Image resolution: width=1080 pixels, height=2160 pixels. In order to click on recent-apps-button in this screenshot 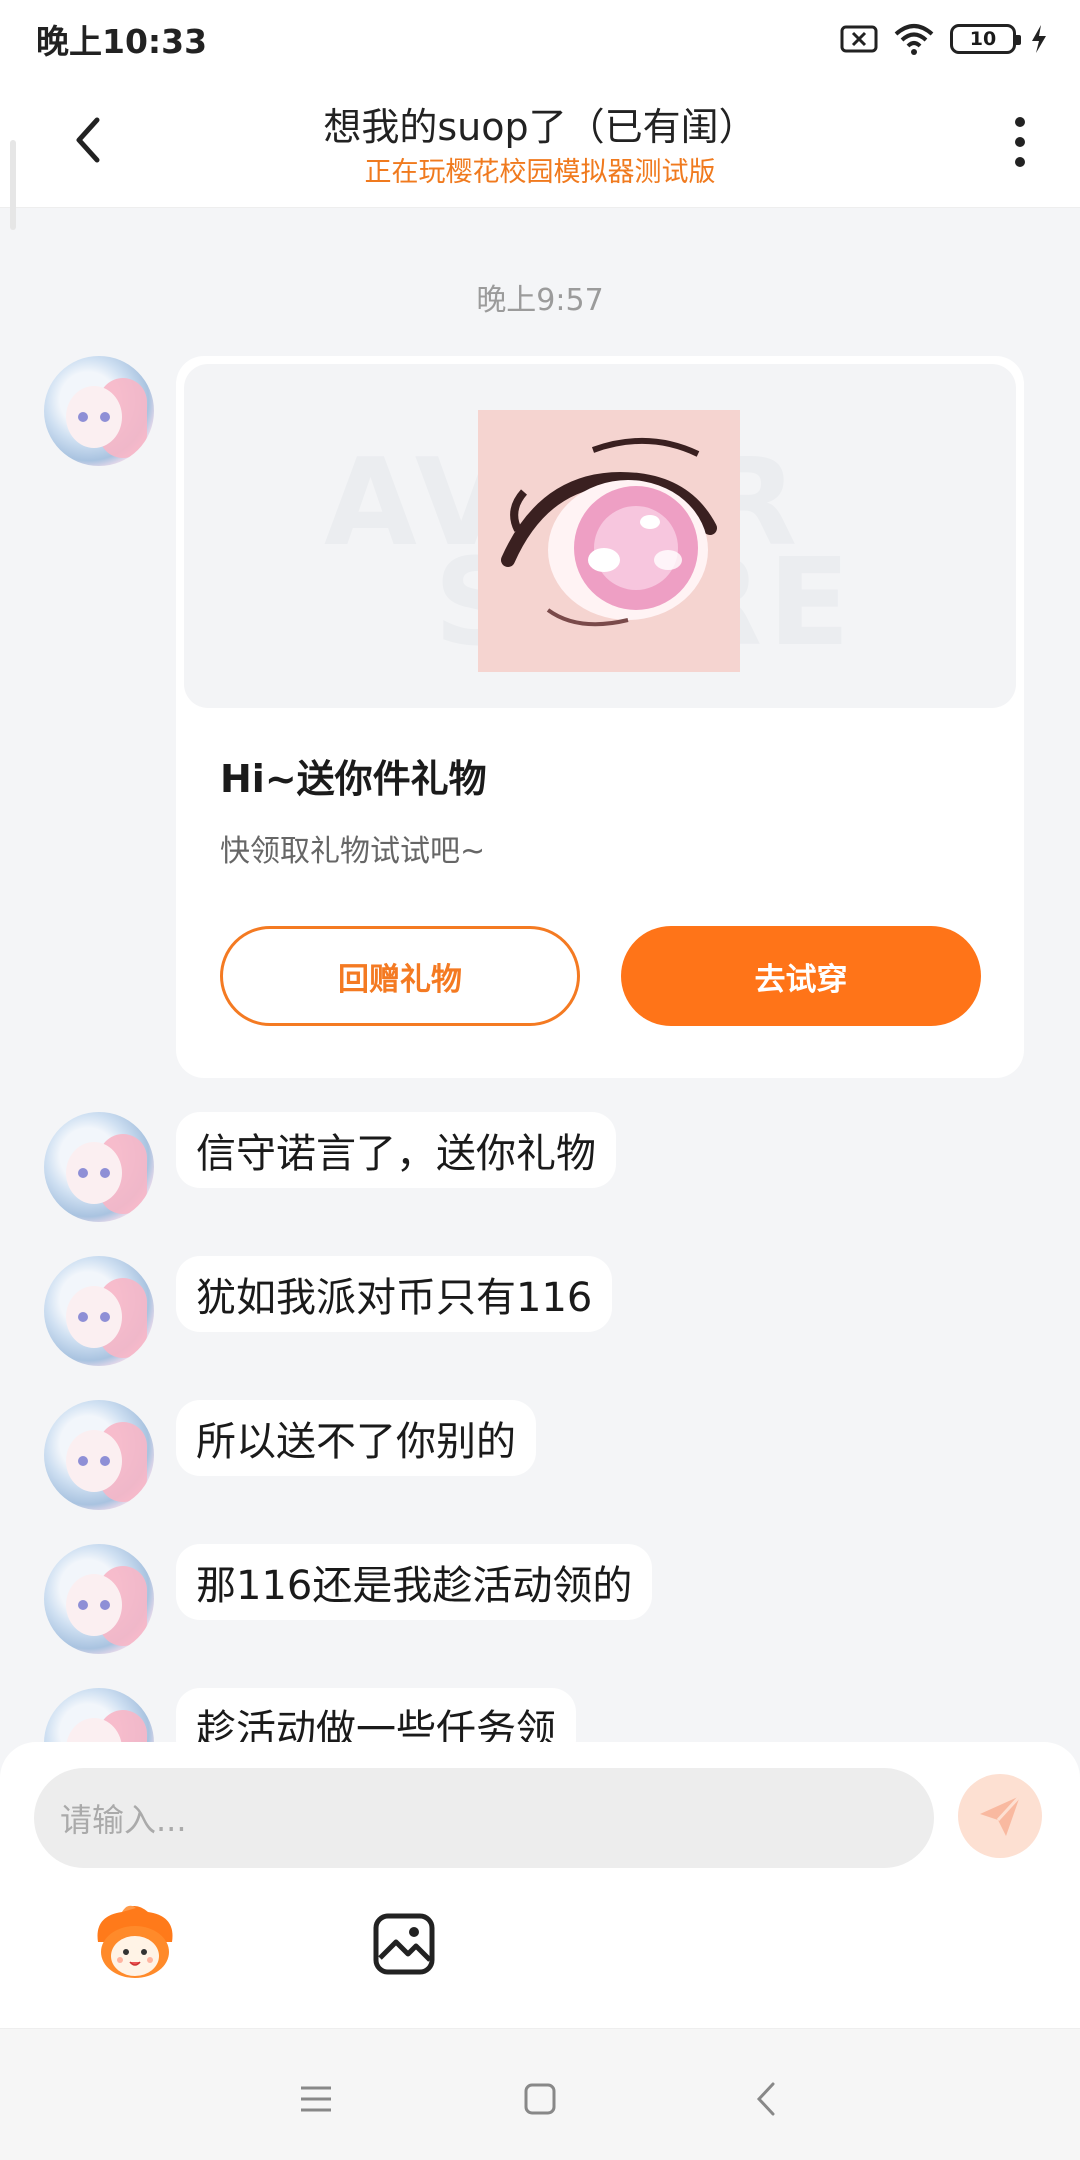, I will do `click(316, 2099)`.